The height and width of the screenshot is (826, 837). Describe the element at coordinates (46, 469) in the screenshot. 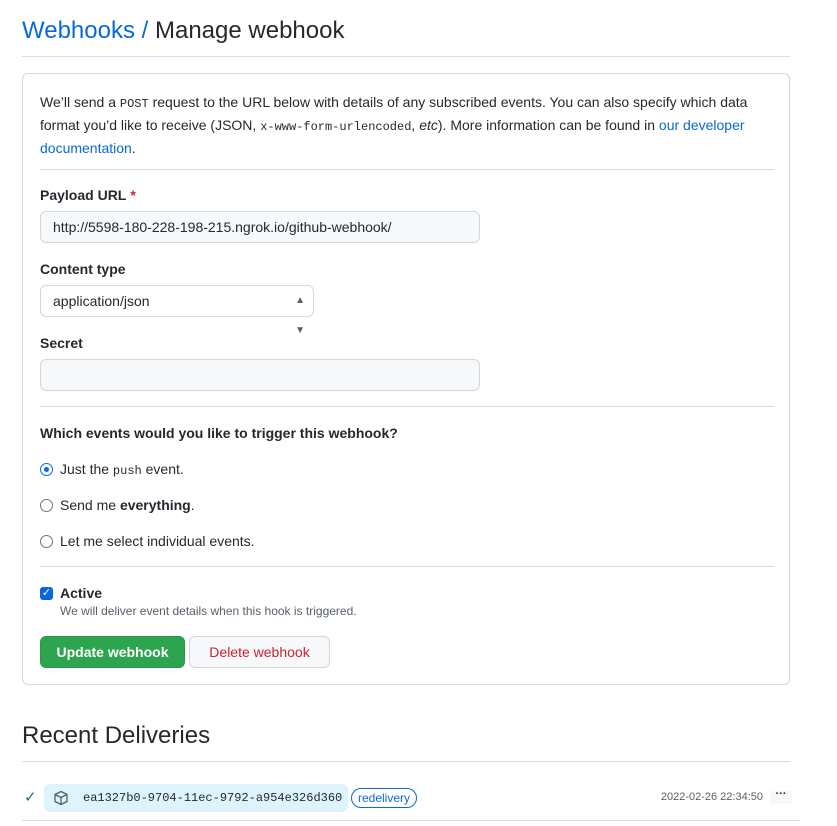

I see `radio-checked-icon` at that location.